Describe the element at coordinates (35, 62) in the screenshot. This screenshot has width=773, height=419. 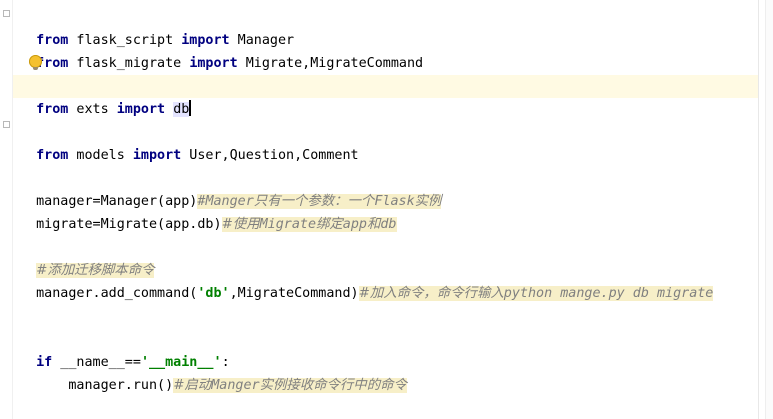
I see `lightbulb-icon` at that location.